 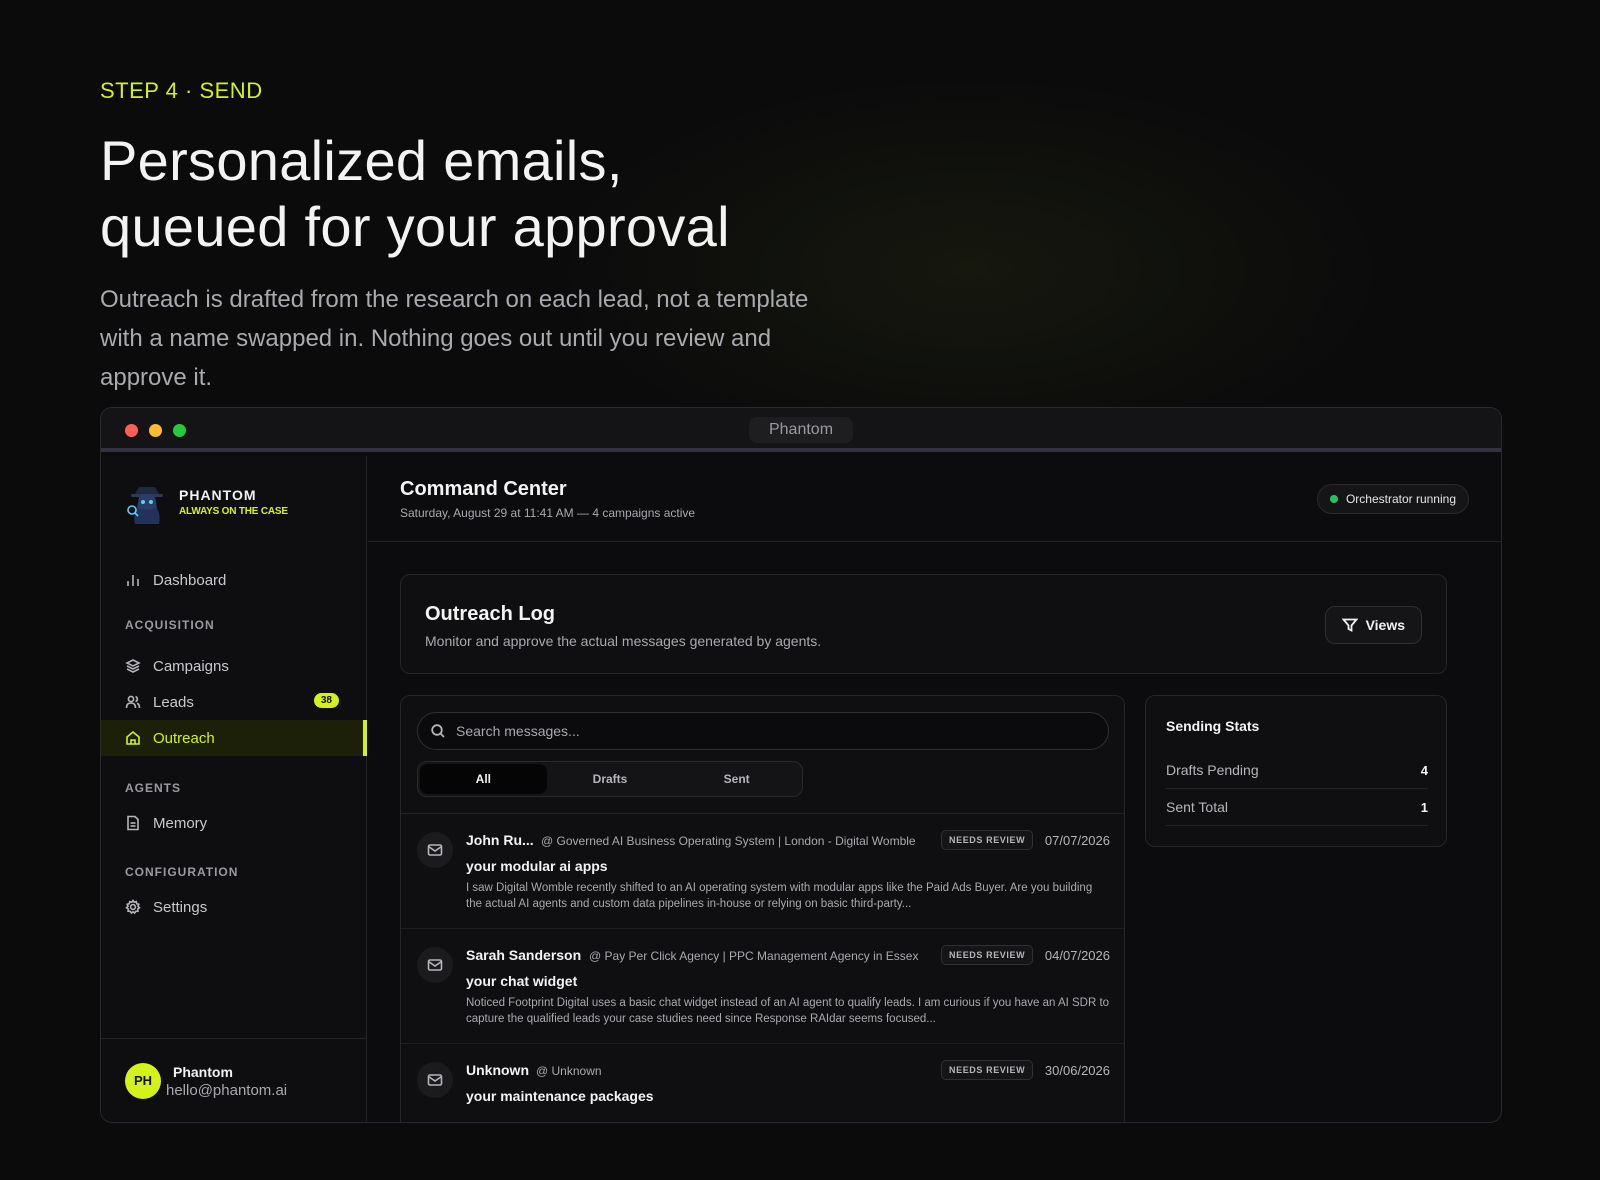 What do you see at coordinates (133, 823) in the screenshot?
I see `document-icon` at bounding box center [133, 823].